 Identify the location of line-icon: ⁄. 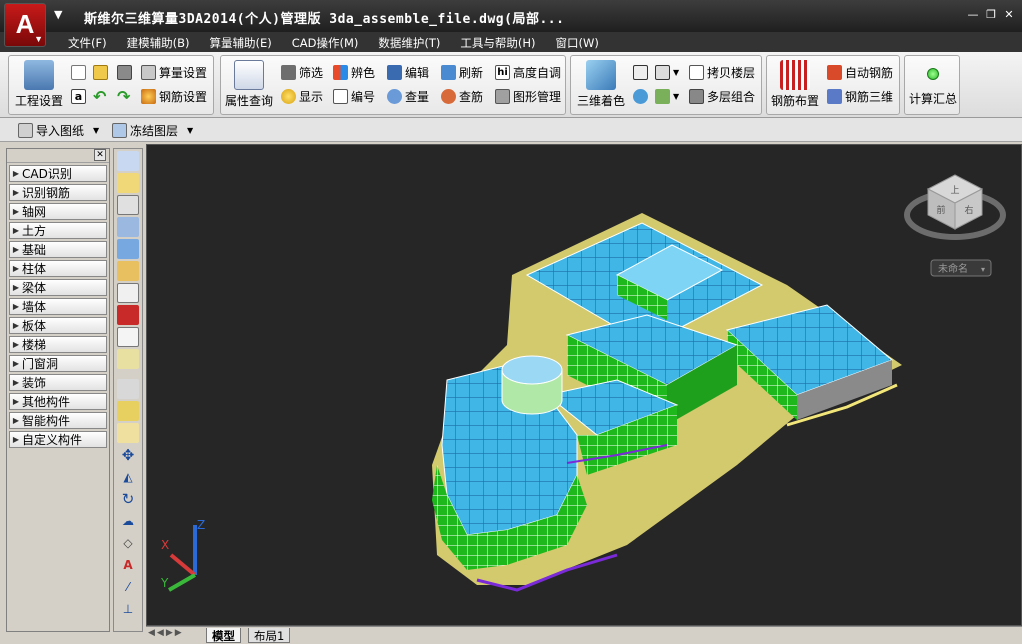
(128, 587).